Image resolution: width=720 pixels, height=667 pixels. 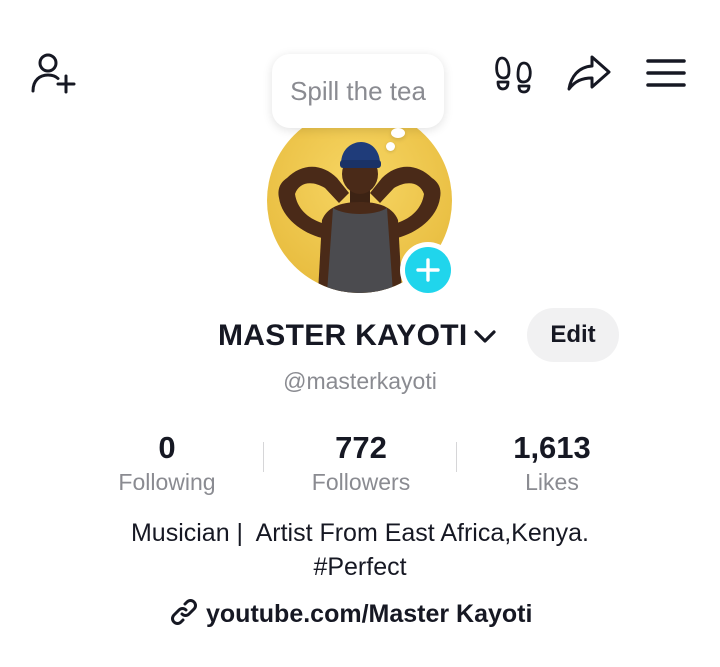 What do you see at coordinates (361, 447) in the screenshot?
I see `stat-value: 772` at bounding box center [361, 447].